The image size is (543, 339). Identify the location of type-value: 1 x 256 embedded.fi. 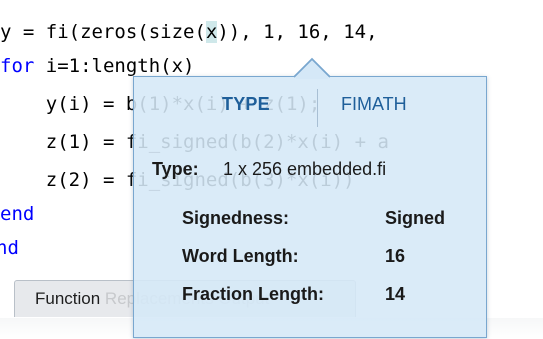
(305, 169).